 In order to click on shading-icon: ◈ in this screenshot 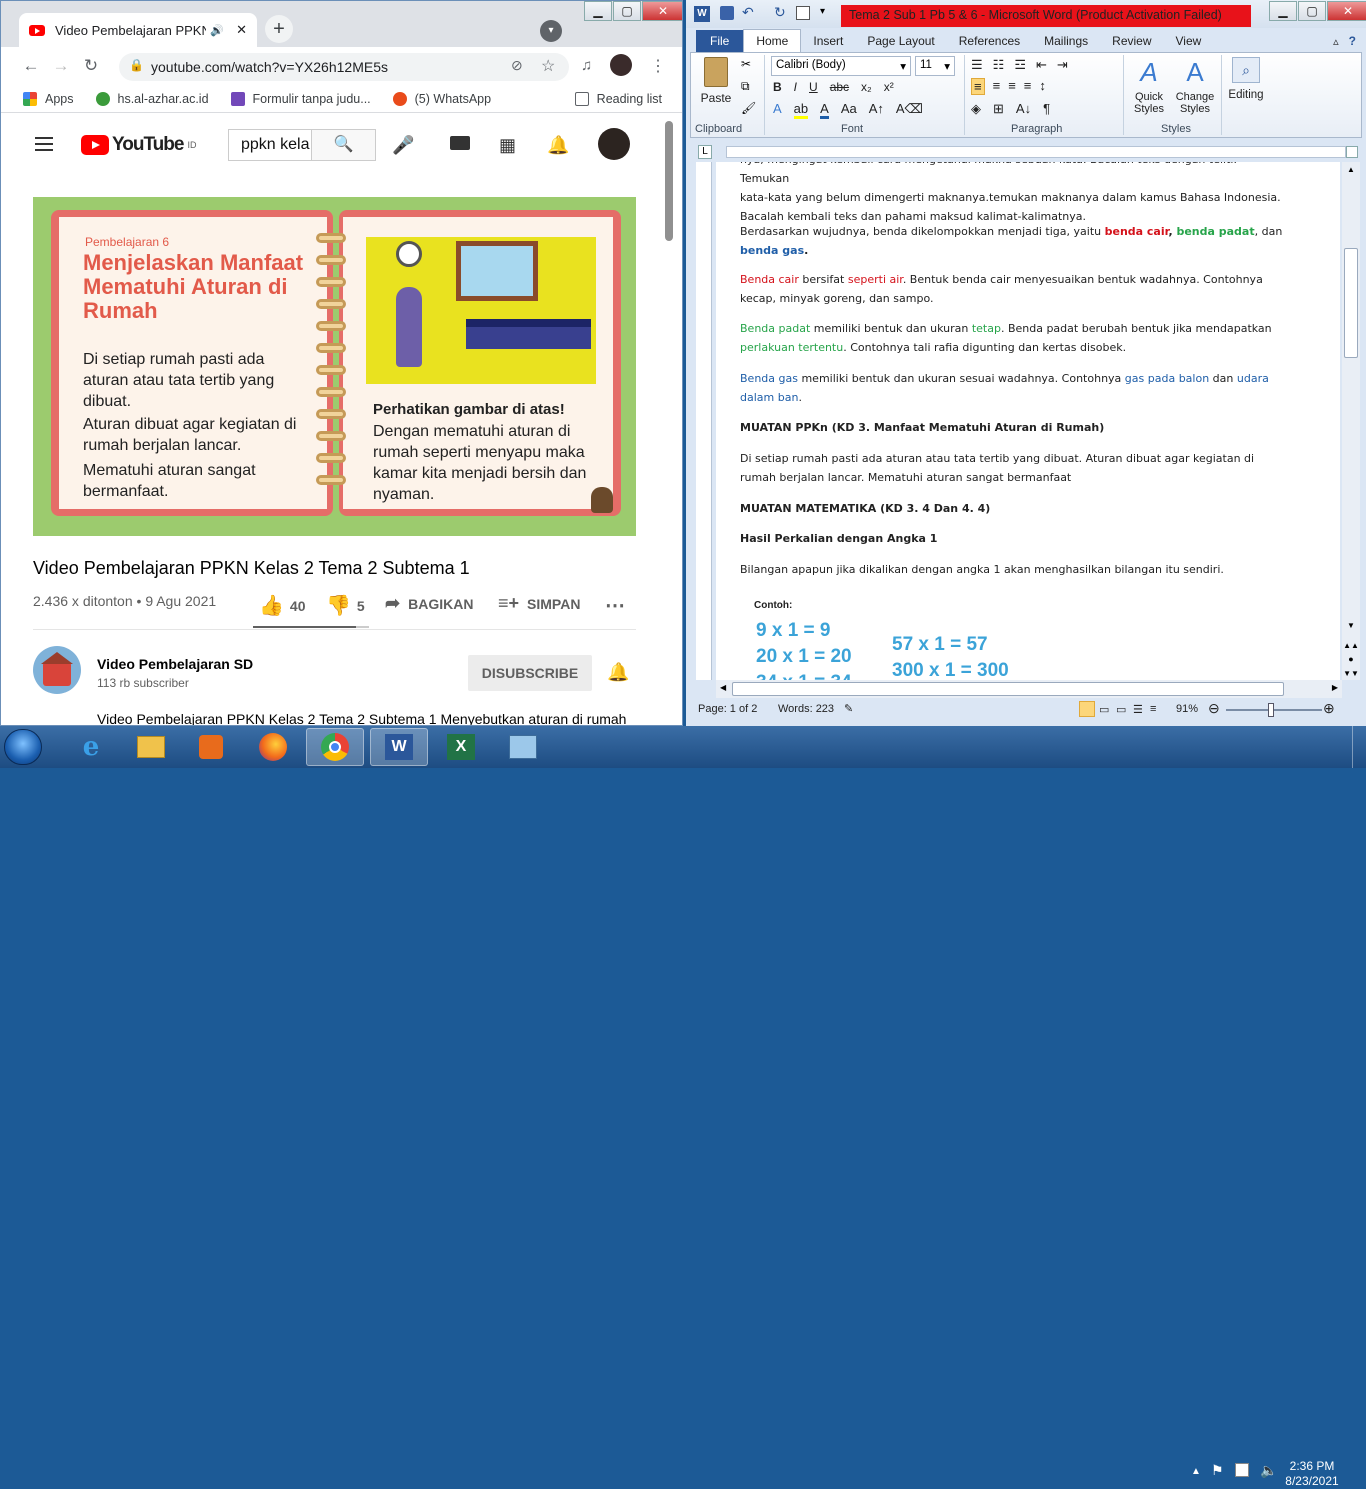, I will do `click(976, 109)`.